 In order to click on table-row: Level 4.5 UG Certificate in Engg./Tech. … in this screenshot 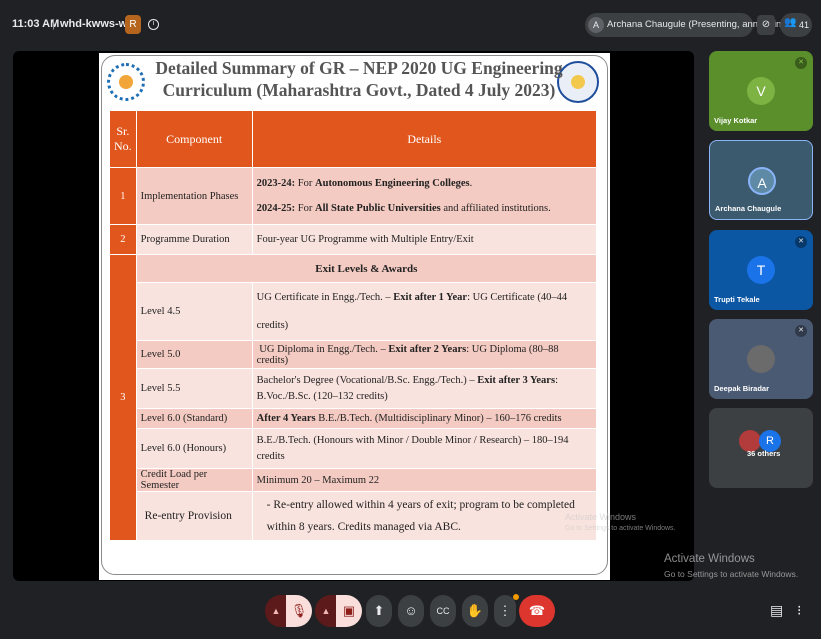, I will do `click(354, 311)`.